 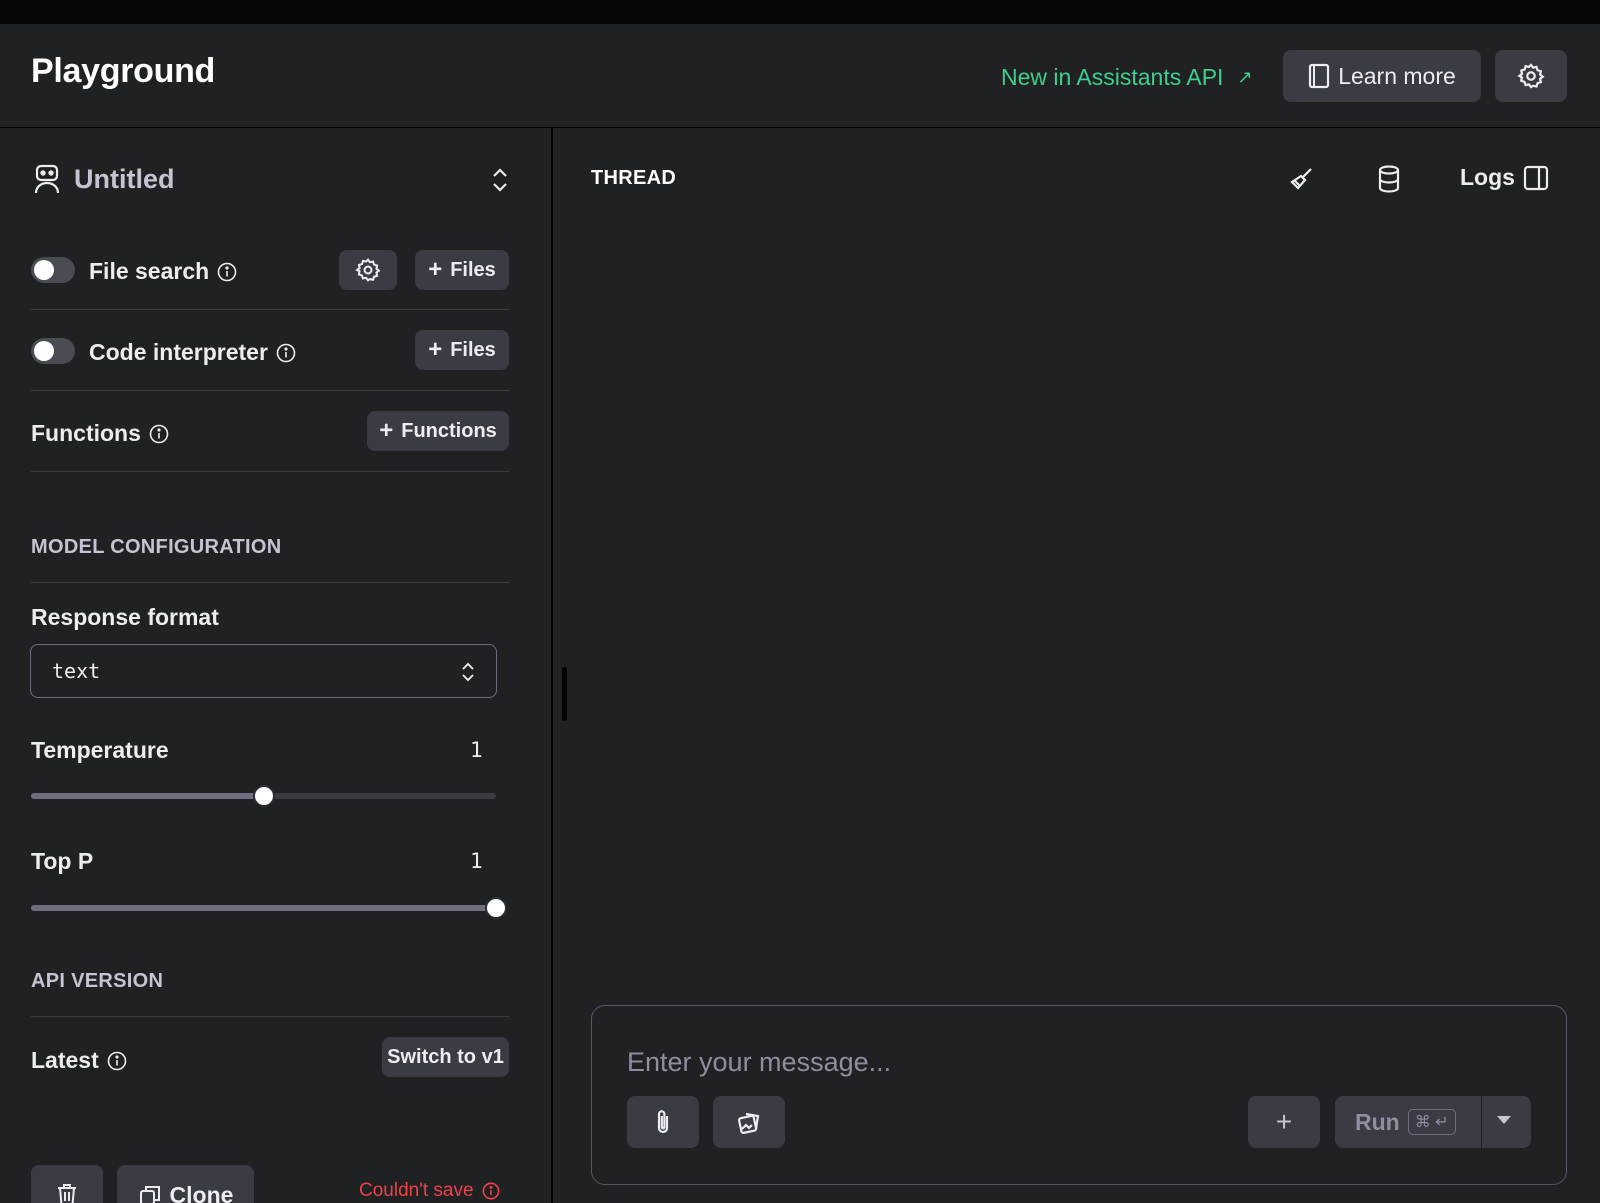 I want to click on code-interpreter-label: Code interpreter, so click(x=178, y=352).